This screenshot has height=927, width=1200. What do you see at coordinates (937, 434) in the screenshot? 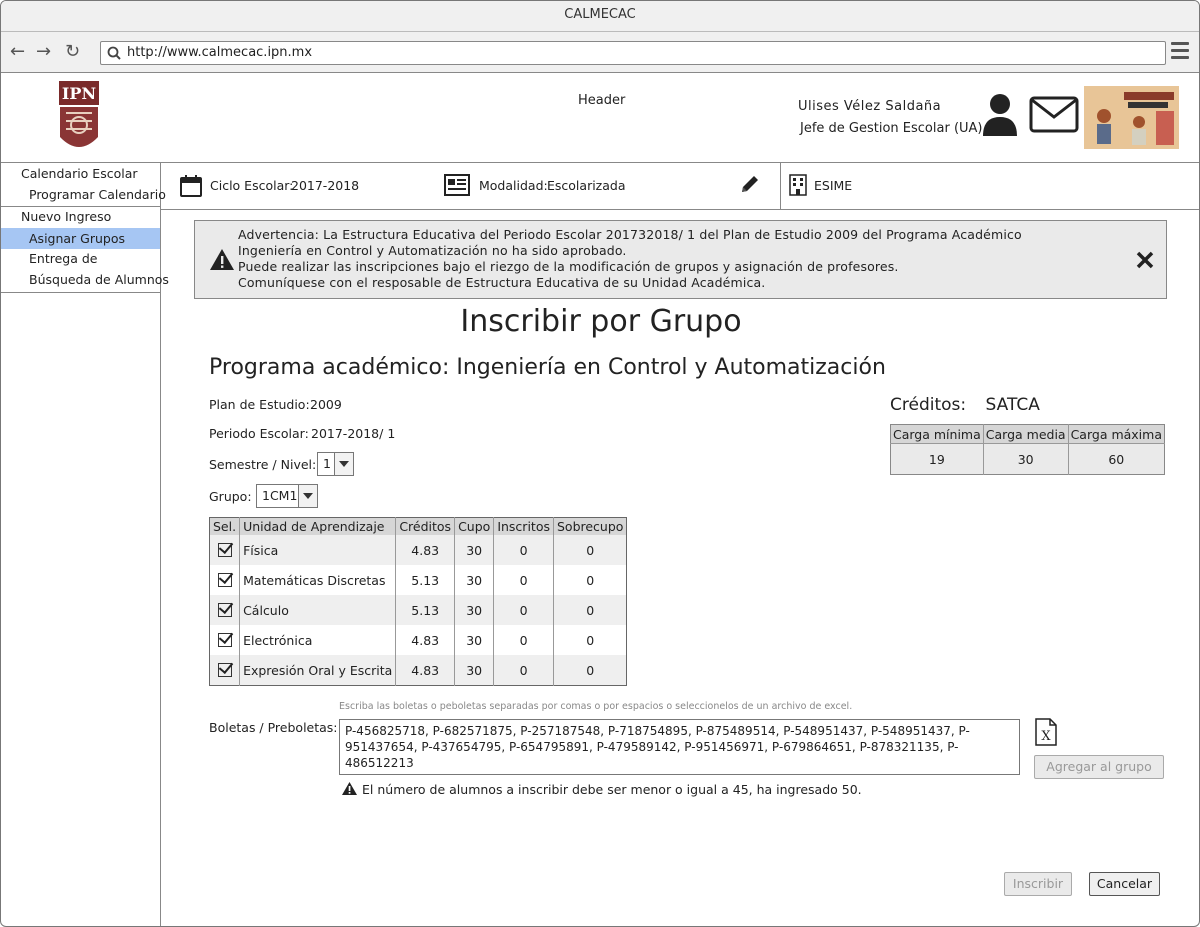
I see `col-header: Carga mínima` at bounding box center [937, 434].